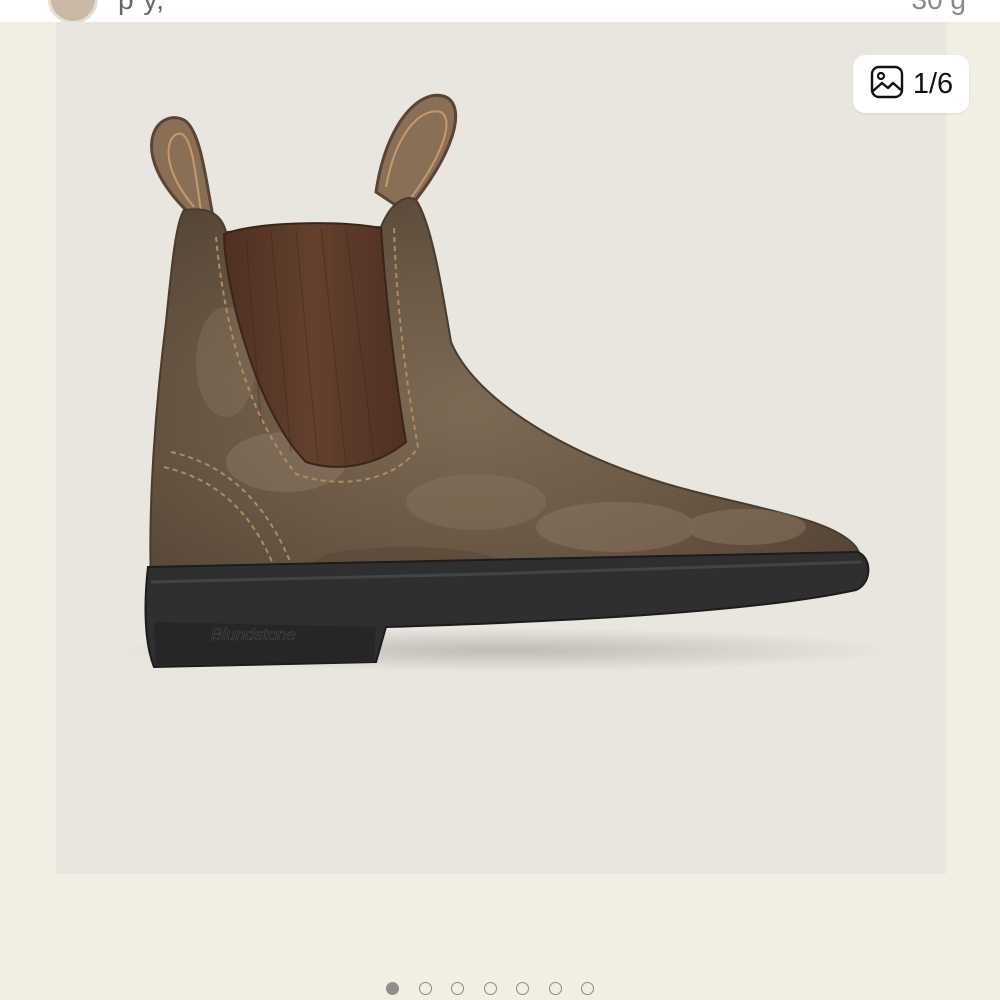 Image resolution: width=1000 pixels, height=1000 pixels. I want to click on image-counter-badge: 1/6, so click(911, 84).